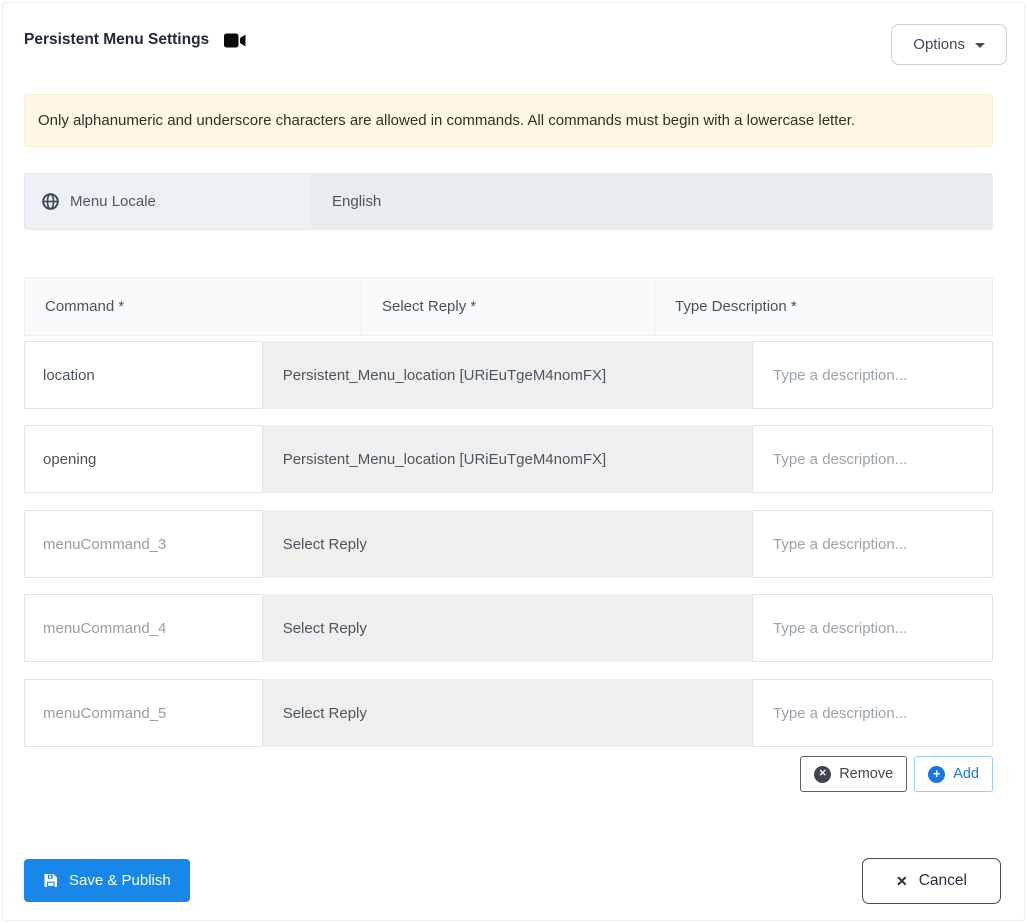  I want to click on row-actions: ✕ Remove + Add, so click(508, 774).